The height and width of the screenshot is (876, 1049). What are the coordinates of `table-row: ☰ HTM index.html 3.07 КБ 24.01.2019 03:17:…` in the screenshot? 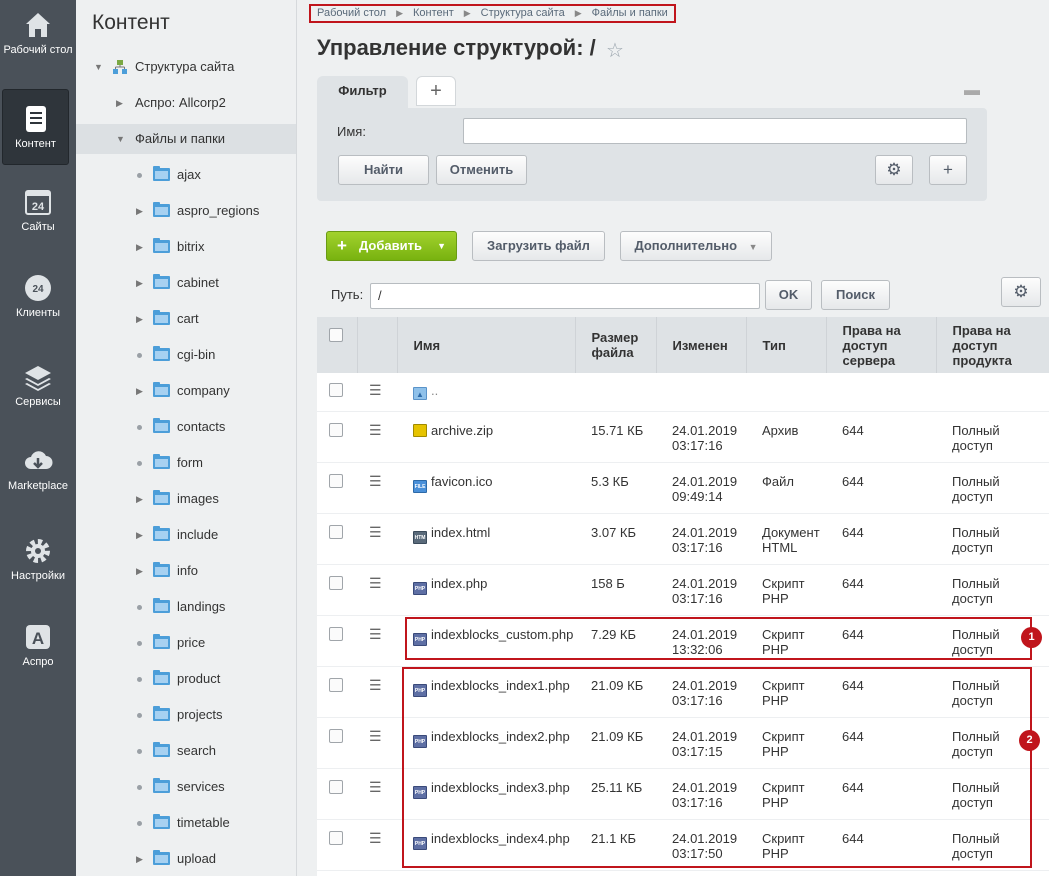 It's located at (683, 539).